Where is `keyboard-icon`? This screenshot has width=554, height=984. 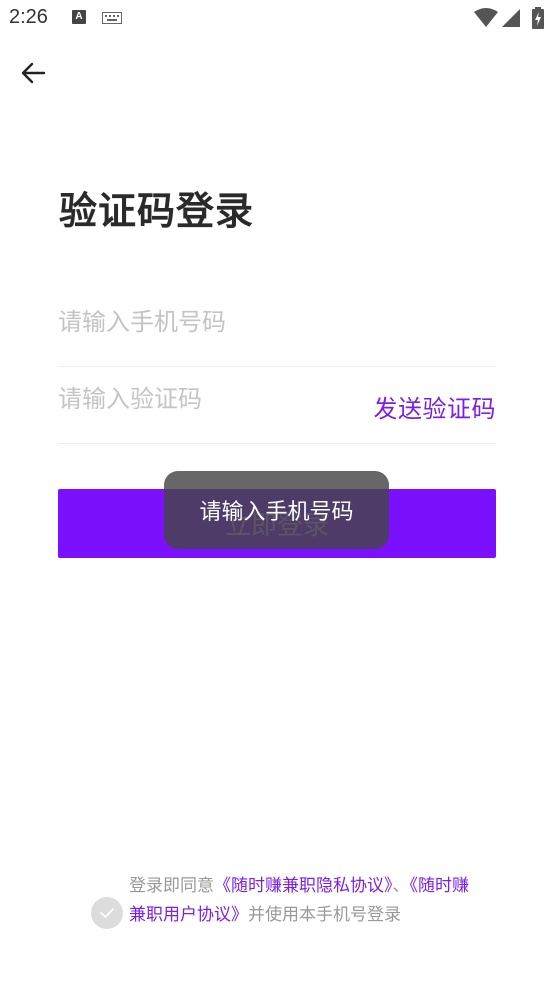 keyboard-icon is located at coordinates (112, 18).